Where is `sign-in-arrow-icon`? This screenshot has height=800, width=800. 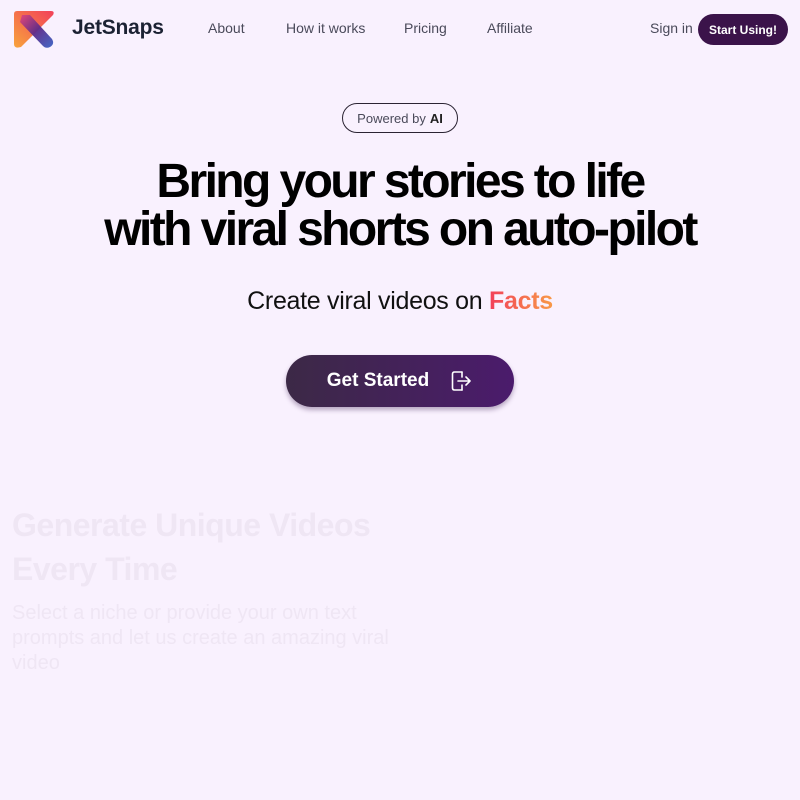
sign-in-arrow-icon is located at coordinates (461, 381).